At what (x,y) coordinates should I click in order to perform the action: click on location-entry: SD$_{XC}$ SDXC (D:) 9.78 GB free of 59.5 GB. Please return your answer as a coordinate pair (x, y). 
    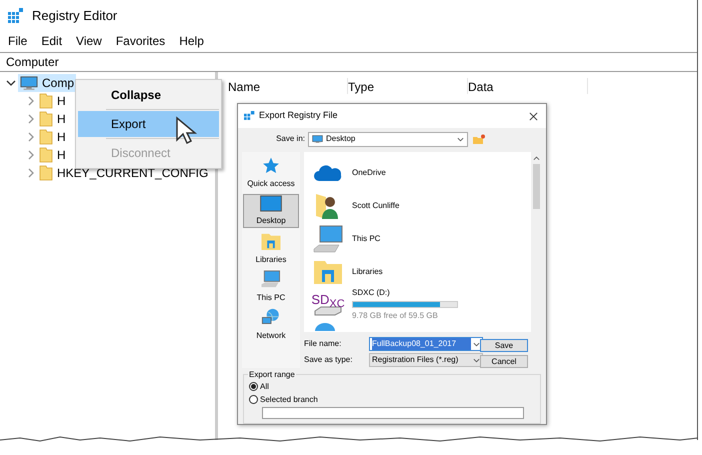
    Looking at the image, I should click on (421, 304).